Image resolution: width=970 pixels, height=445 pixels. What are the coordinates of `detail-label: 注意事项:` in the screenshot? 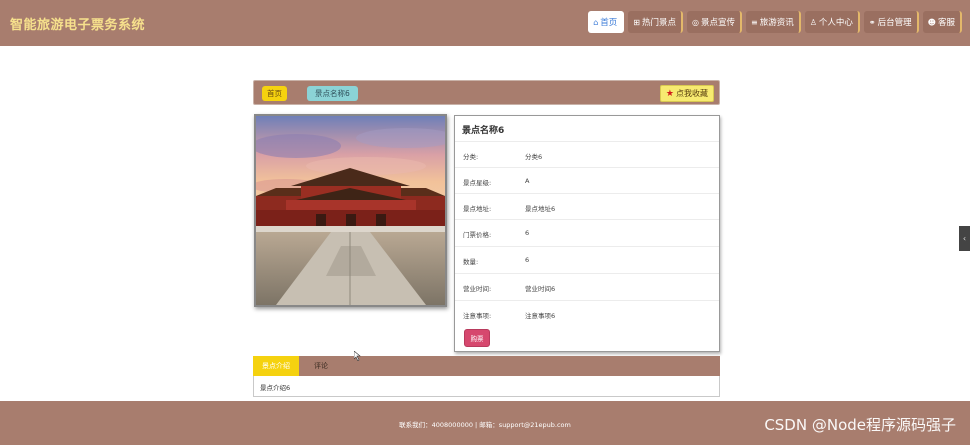 It's located at (477, 316).